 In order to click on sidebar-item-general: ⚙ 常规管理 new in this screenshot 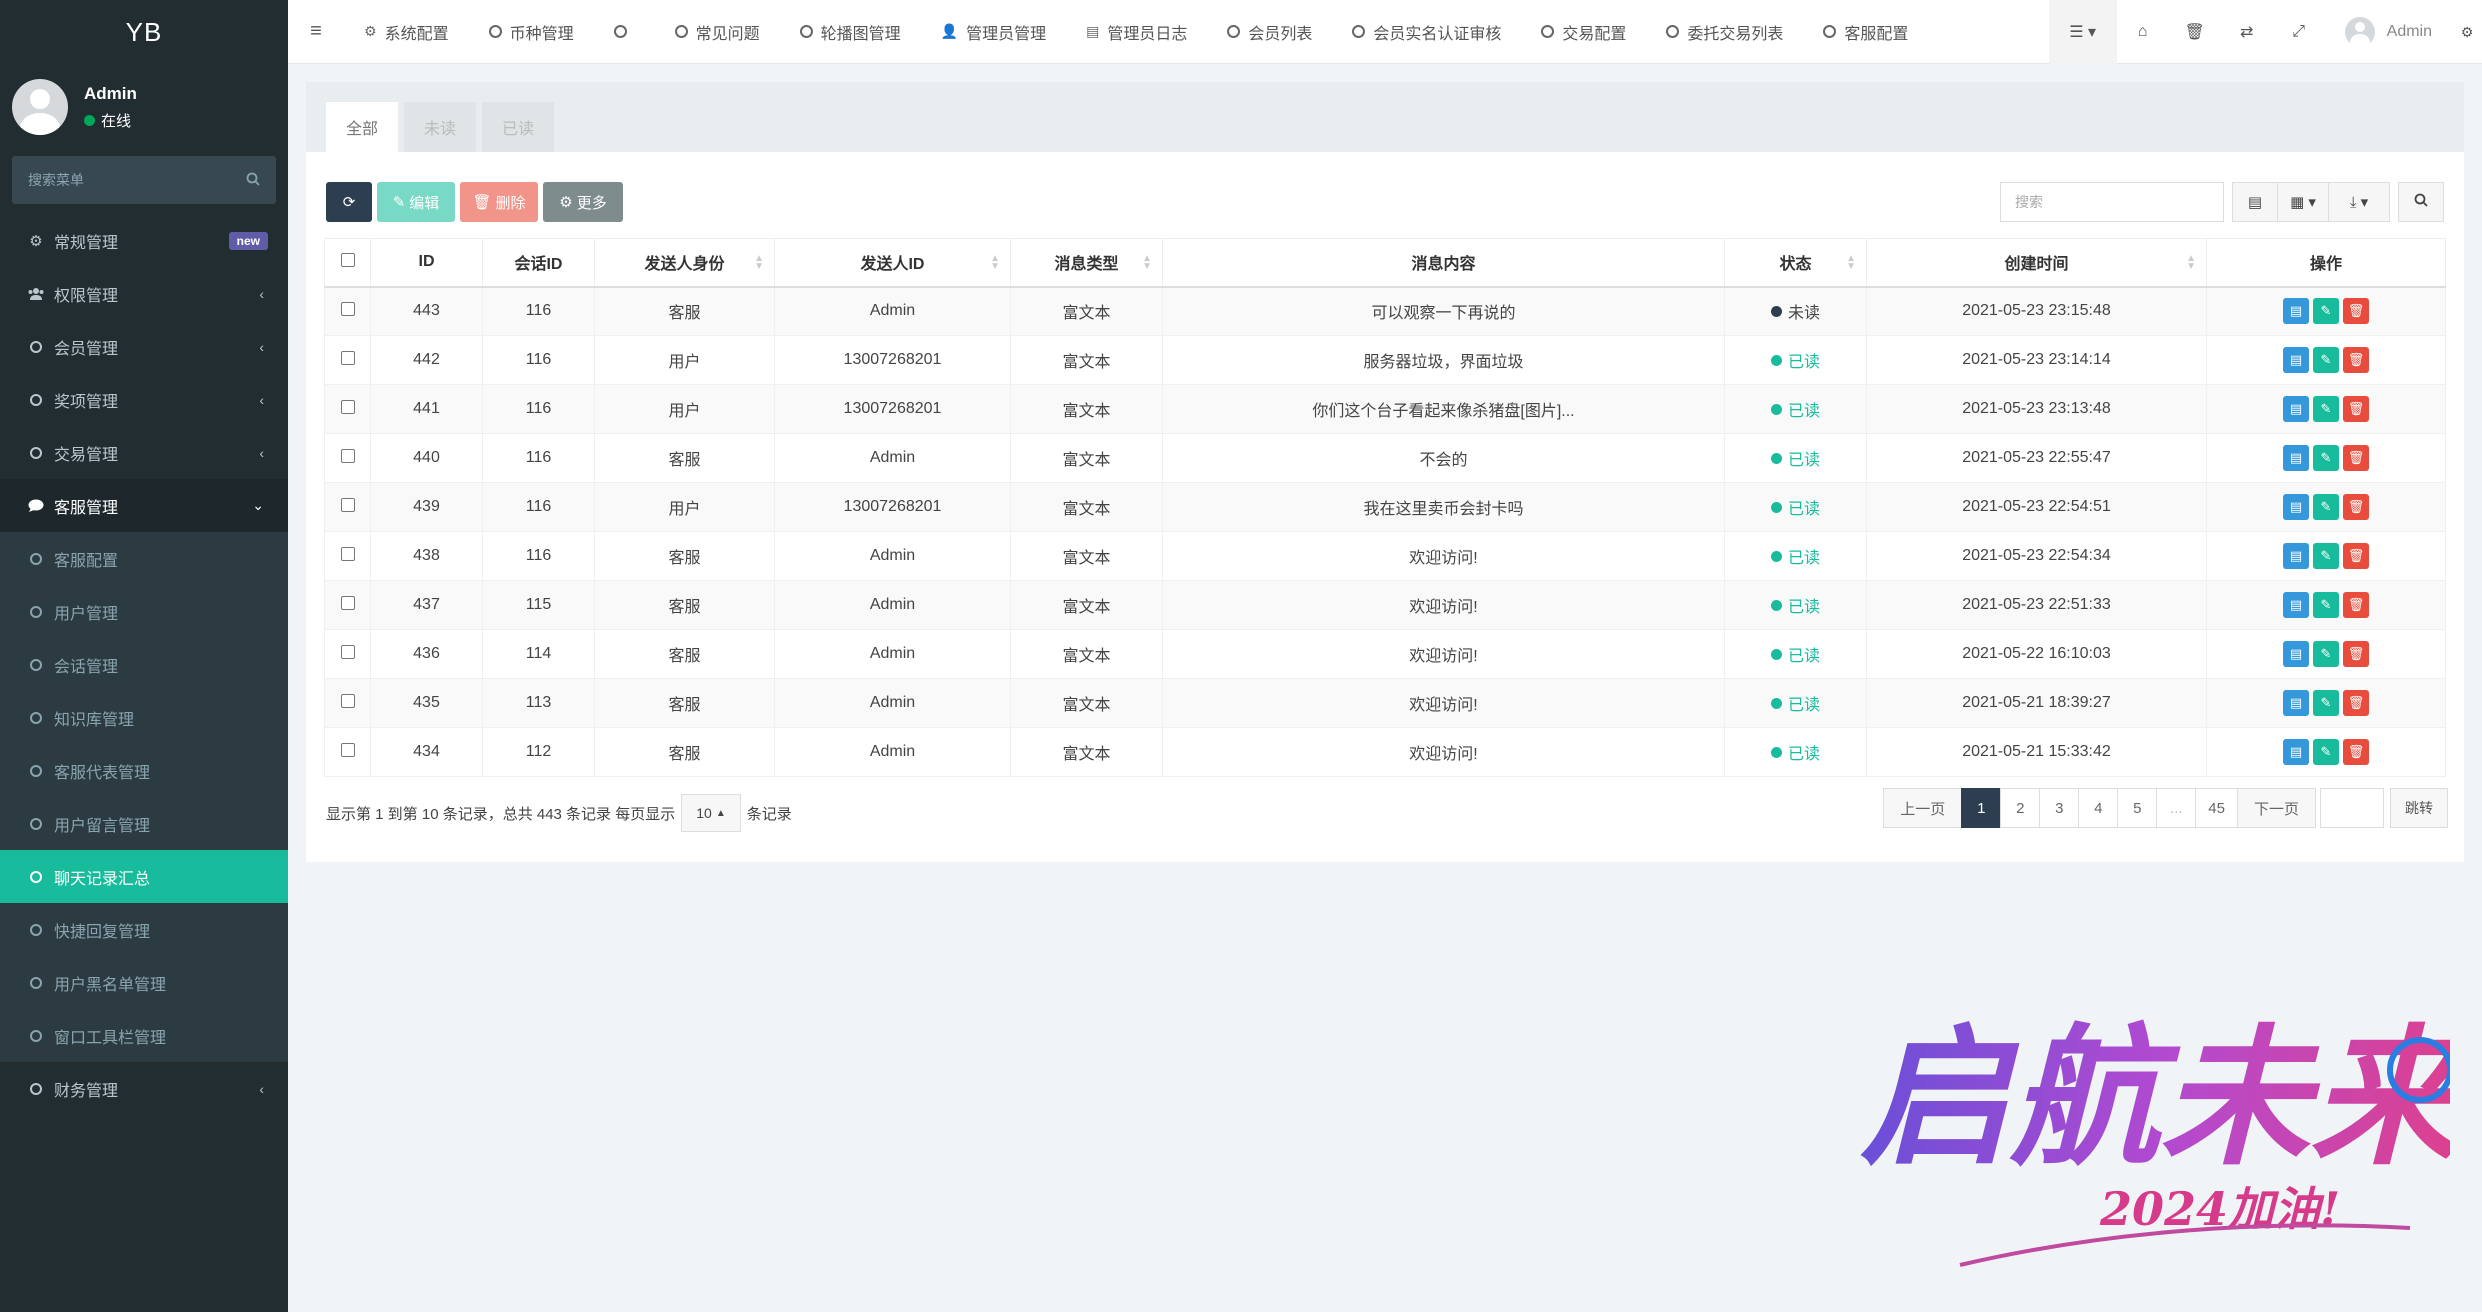, I will do `click(144, 240)`.